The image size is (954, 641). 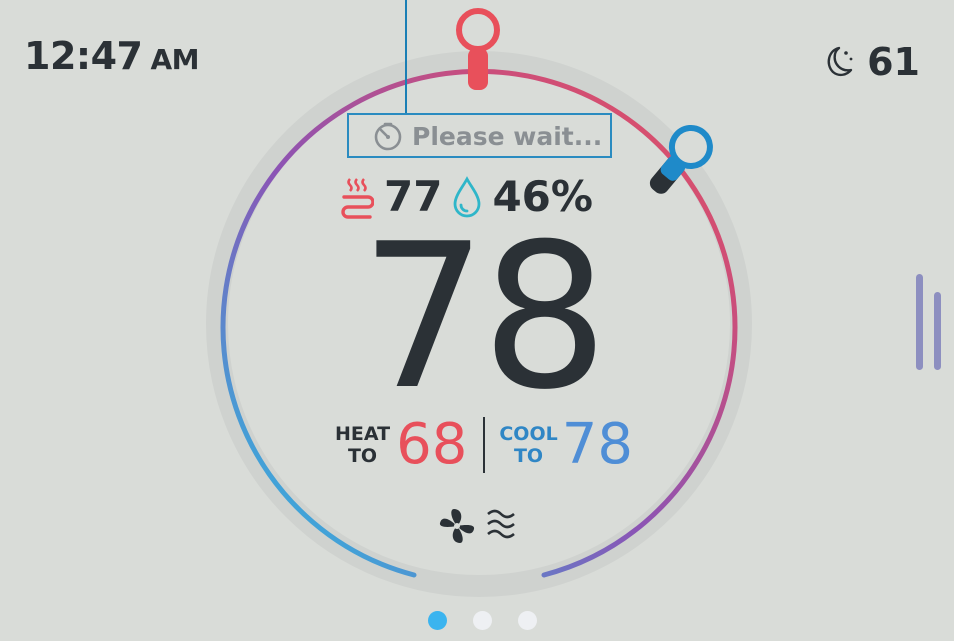 I want to click on cool-label-bottom: TO, so click(x=528, y=455).